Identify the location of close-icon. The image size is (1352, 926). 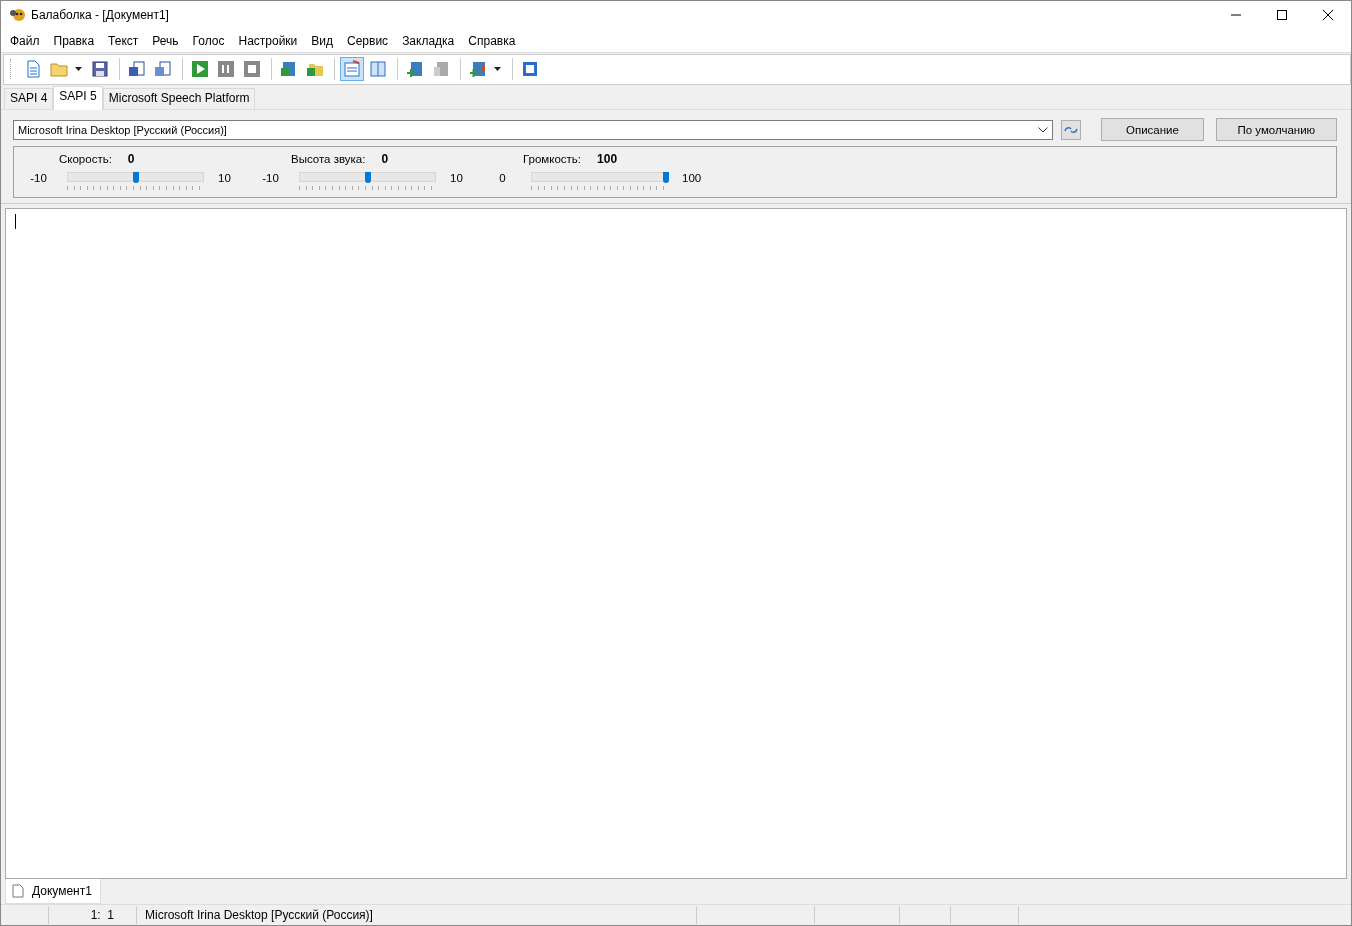
(1328, 15).